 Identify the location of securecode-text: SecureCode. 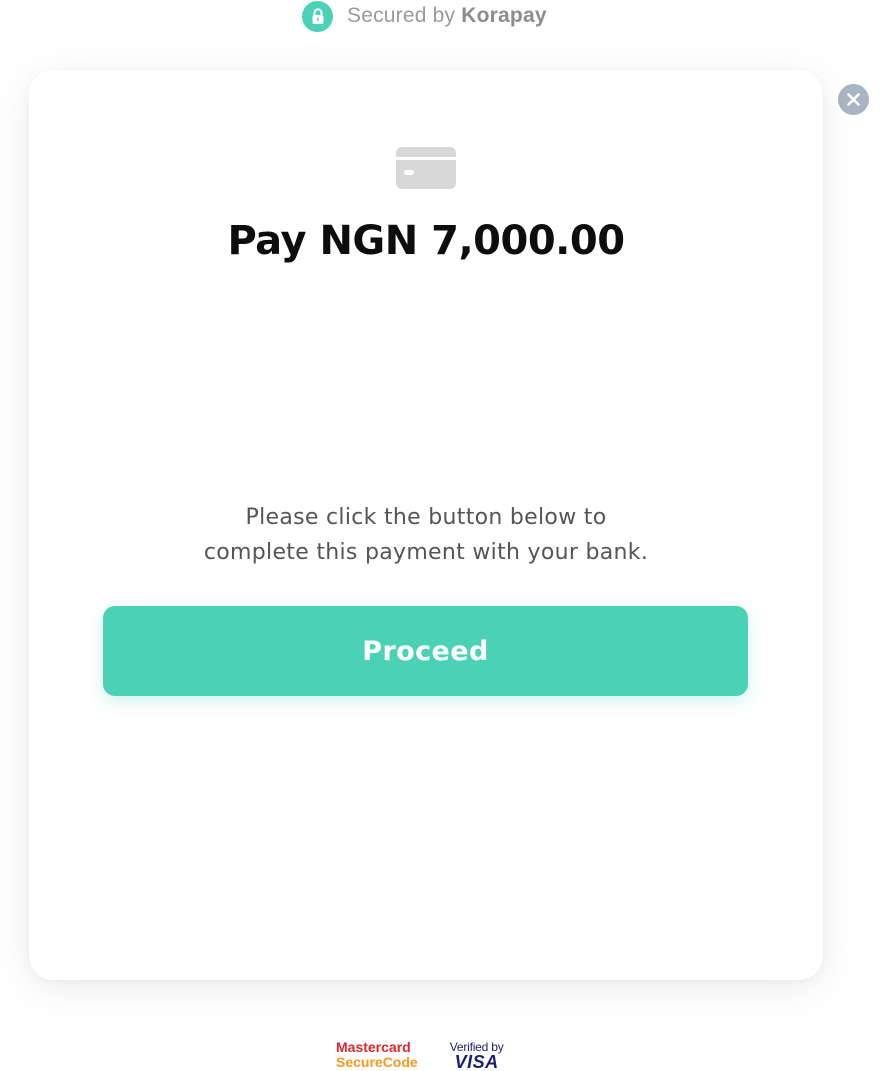
(377, 1062).